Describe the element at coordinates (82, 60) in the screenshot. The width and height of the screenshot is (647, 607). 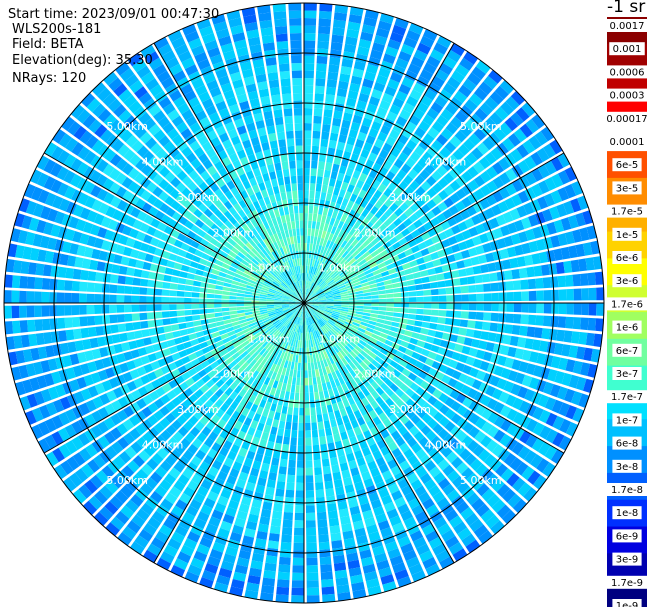
I see `elevation-label: Elevation(deg): 35.30` at that location.